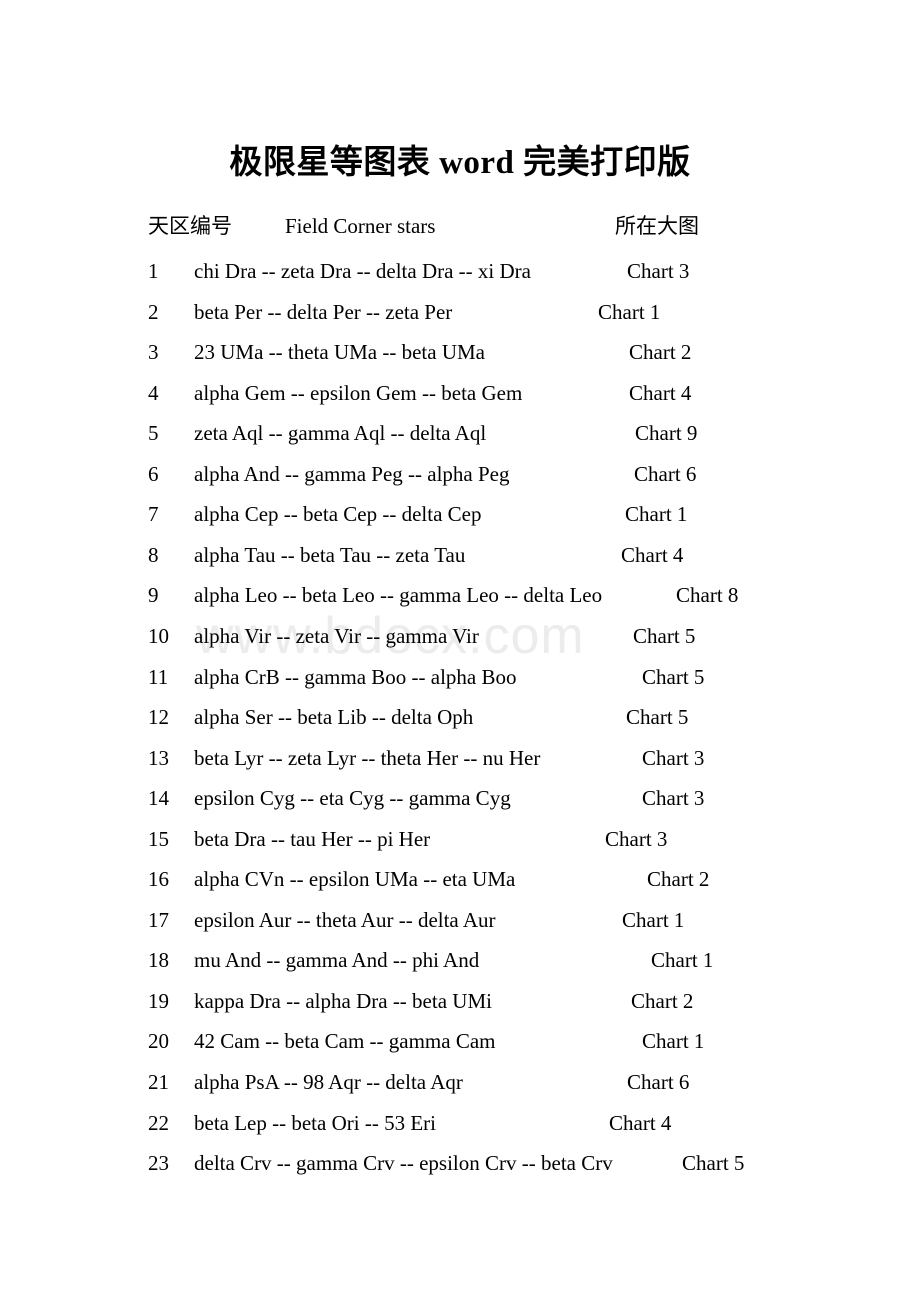 The image size is (920, 1302). What do you see at coordinates (158, 879) in the screenshot?
I see `cell-field-number: 16` at bounding box center [158, 879].